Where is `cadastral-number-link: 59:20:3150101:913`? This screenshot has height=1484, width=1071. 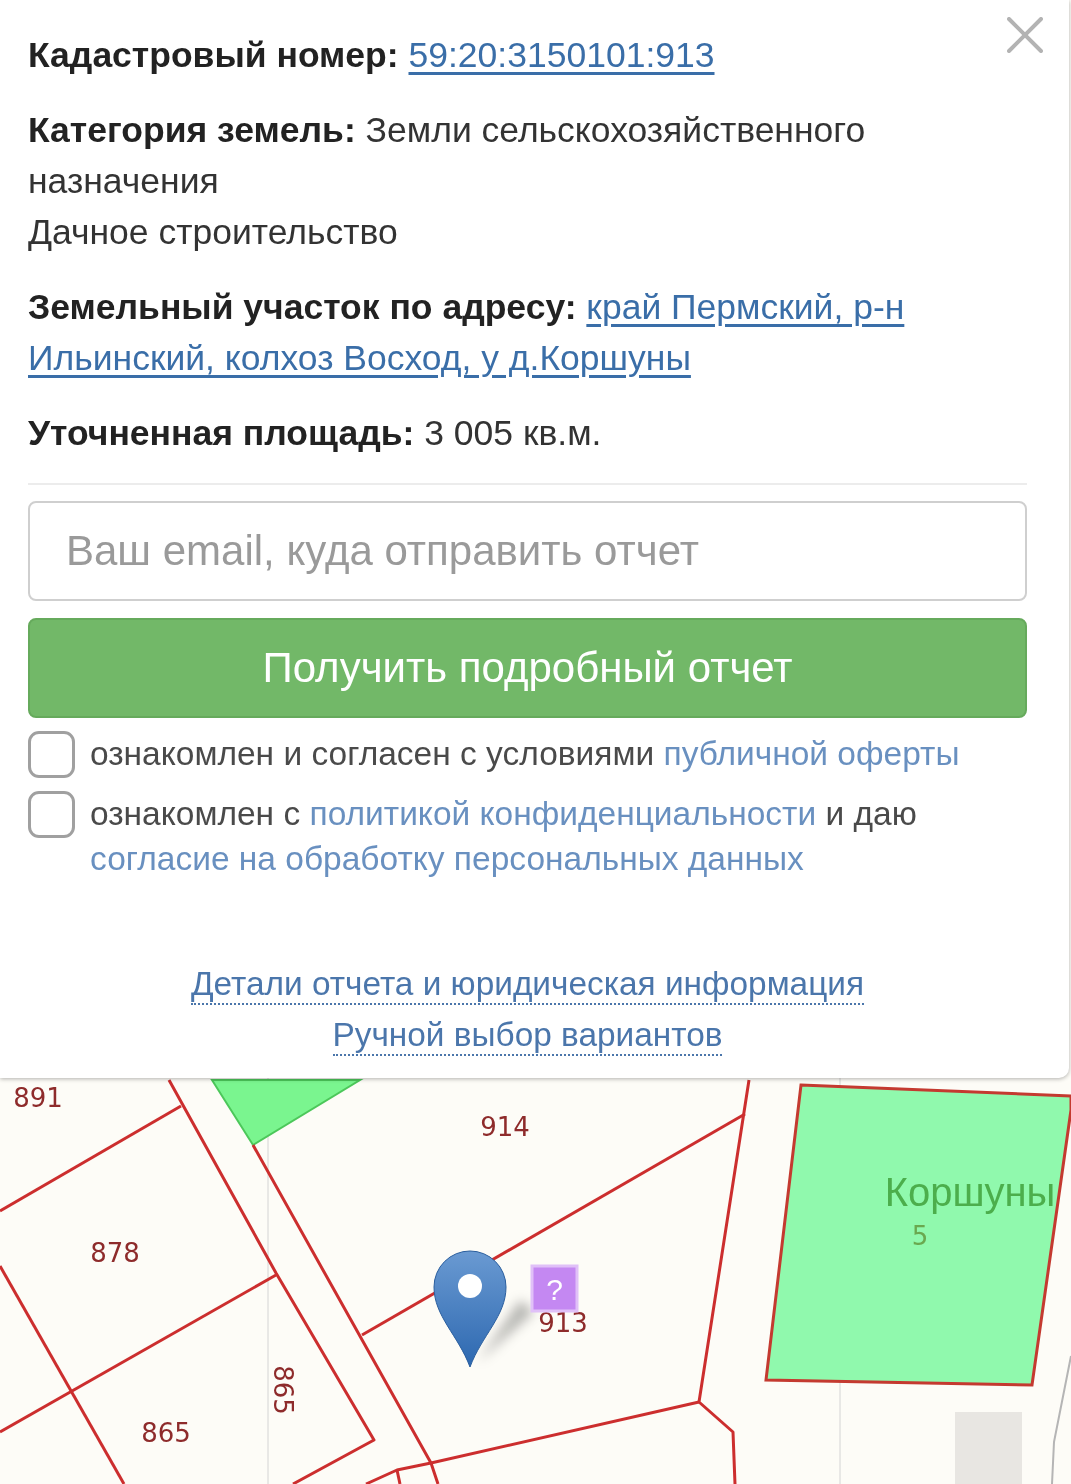 cadastral-number-link: 59:20:3150101:913 is located at coordinates (561, 55).